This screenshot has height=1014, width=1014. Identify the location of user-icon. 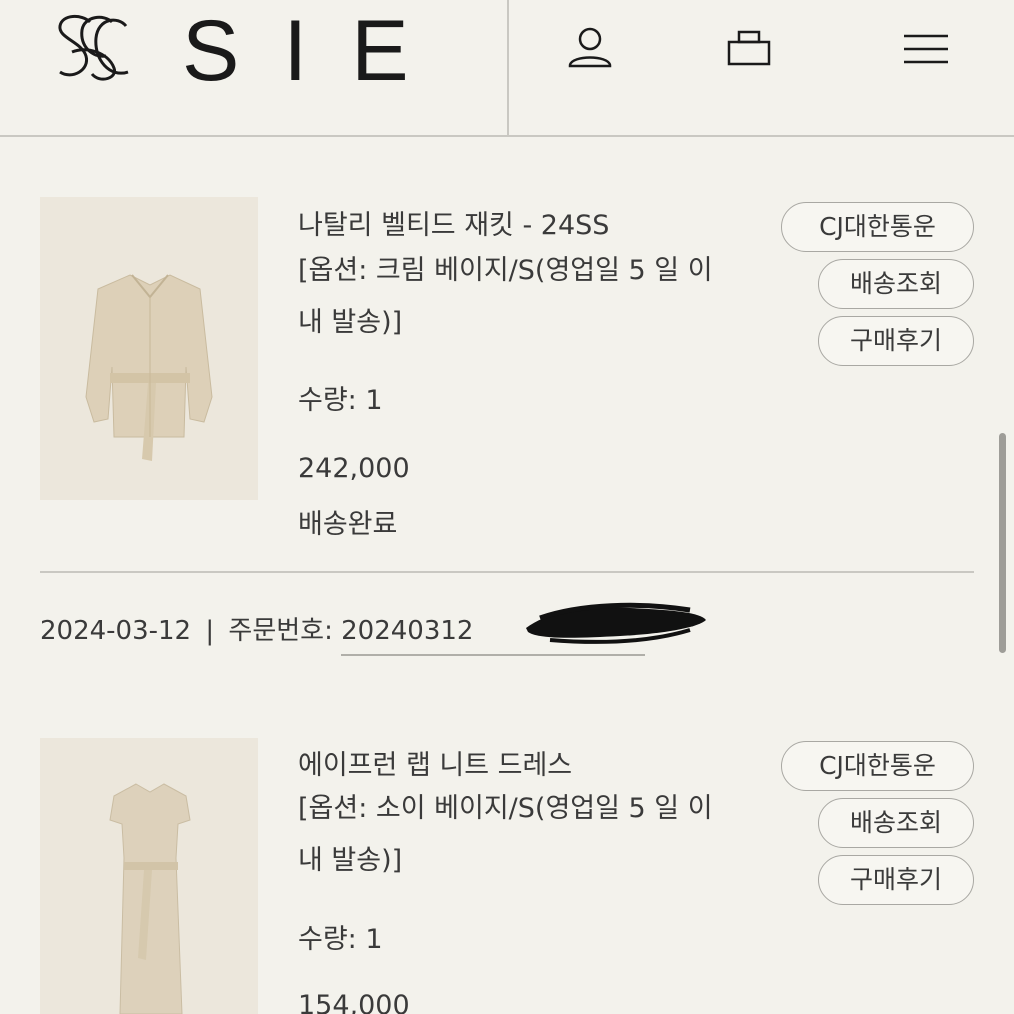
(590, 49).